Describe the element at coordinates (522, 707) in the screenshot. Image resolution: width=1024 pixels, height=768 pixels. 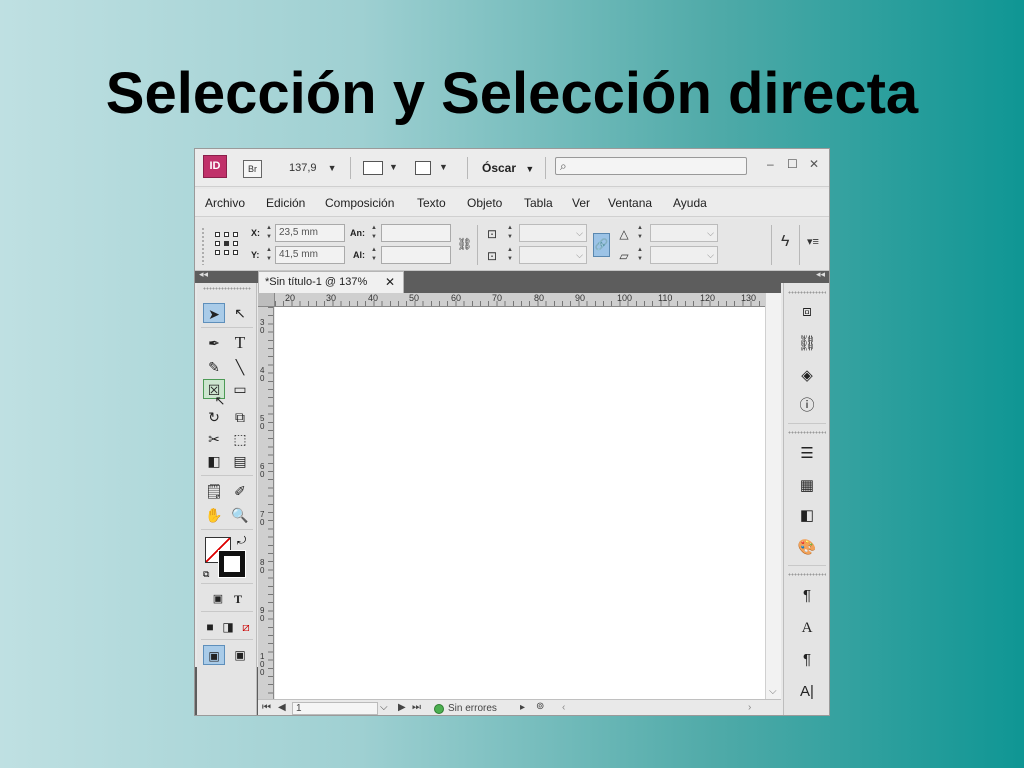
I see `preflight-menu-icon: ▸` at that location.